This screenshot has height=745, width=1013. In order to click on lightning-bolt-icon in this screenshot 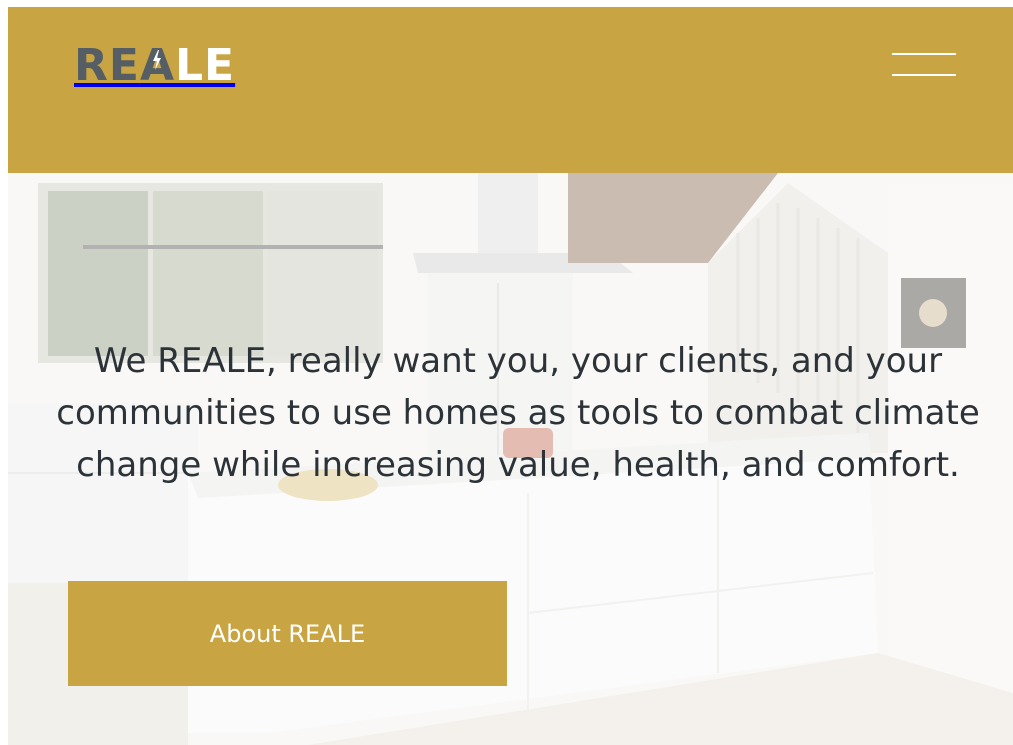, I will do `click(157, 60)`.